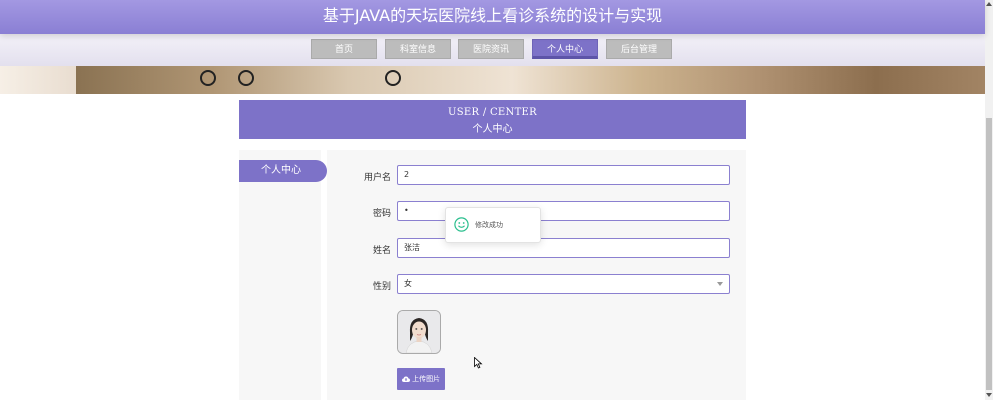  What do you see at coordinates (344, 49) in the screenshot?
I see `nav-home: 首页` at bounding box center [344, 49].